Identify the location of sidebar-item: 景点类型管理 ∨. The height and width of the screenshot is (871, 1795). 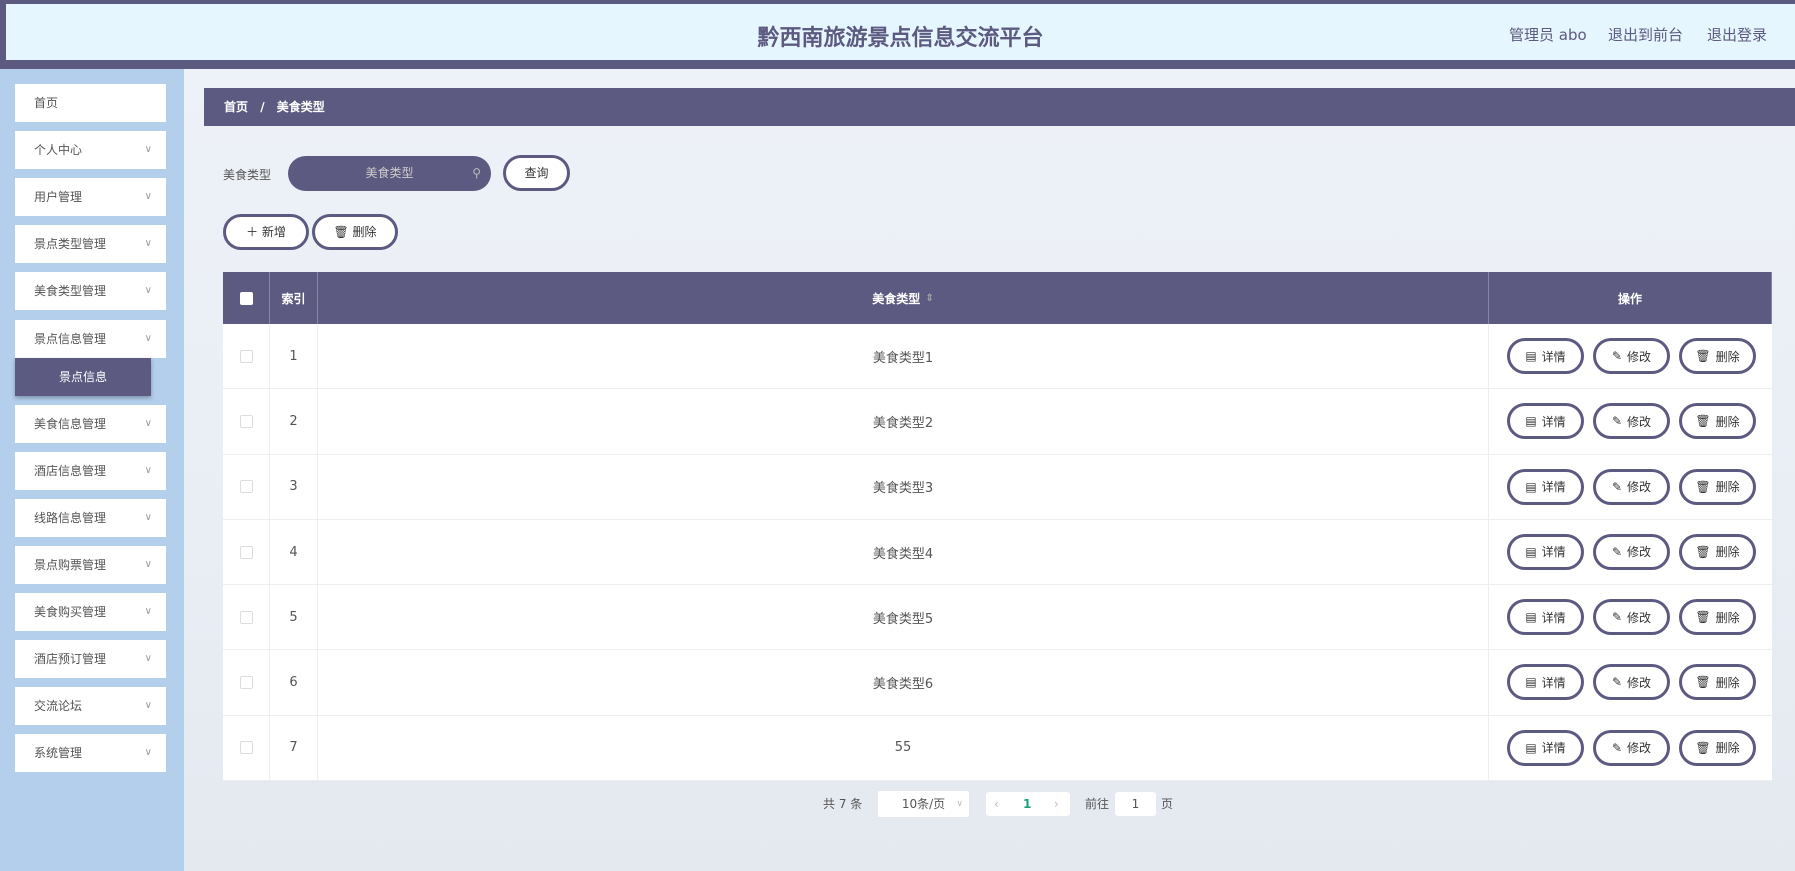
(90, 244).